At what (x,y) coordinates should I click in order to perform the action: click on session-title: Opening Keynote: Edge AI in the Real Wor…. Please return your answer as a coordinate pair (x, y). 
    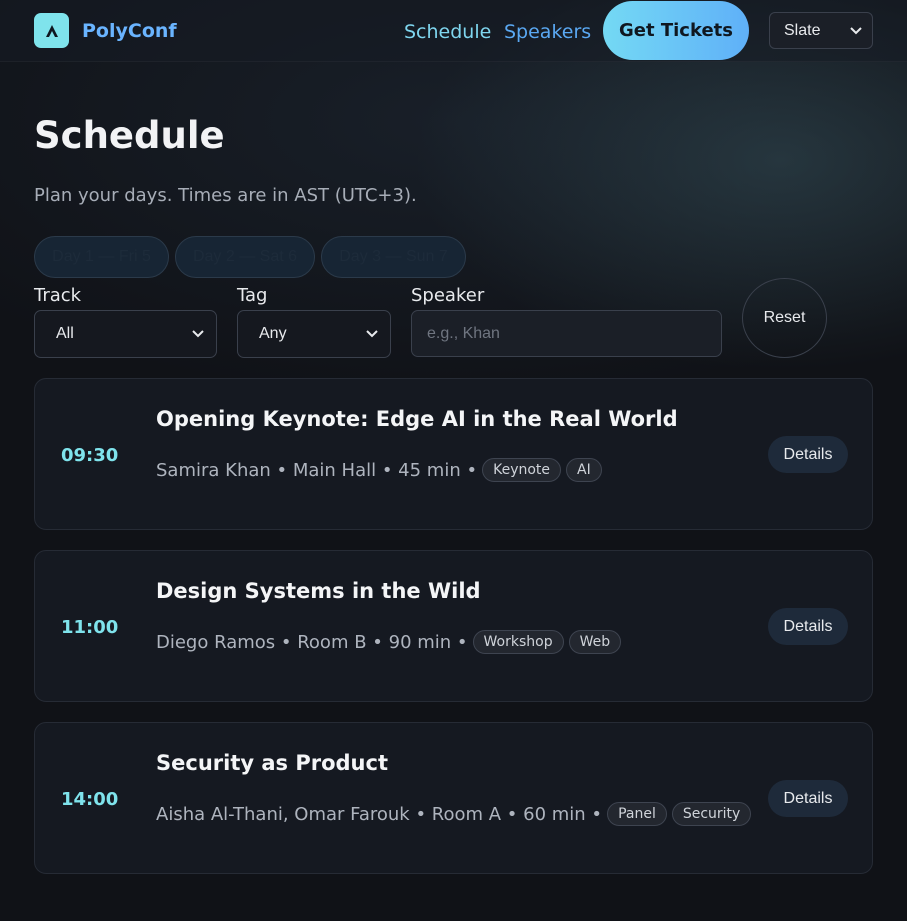
    Looking at the image, I should click on (417, 419).